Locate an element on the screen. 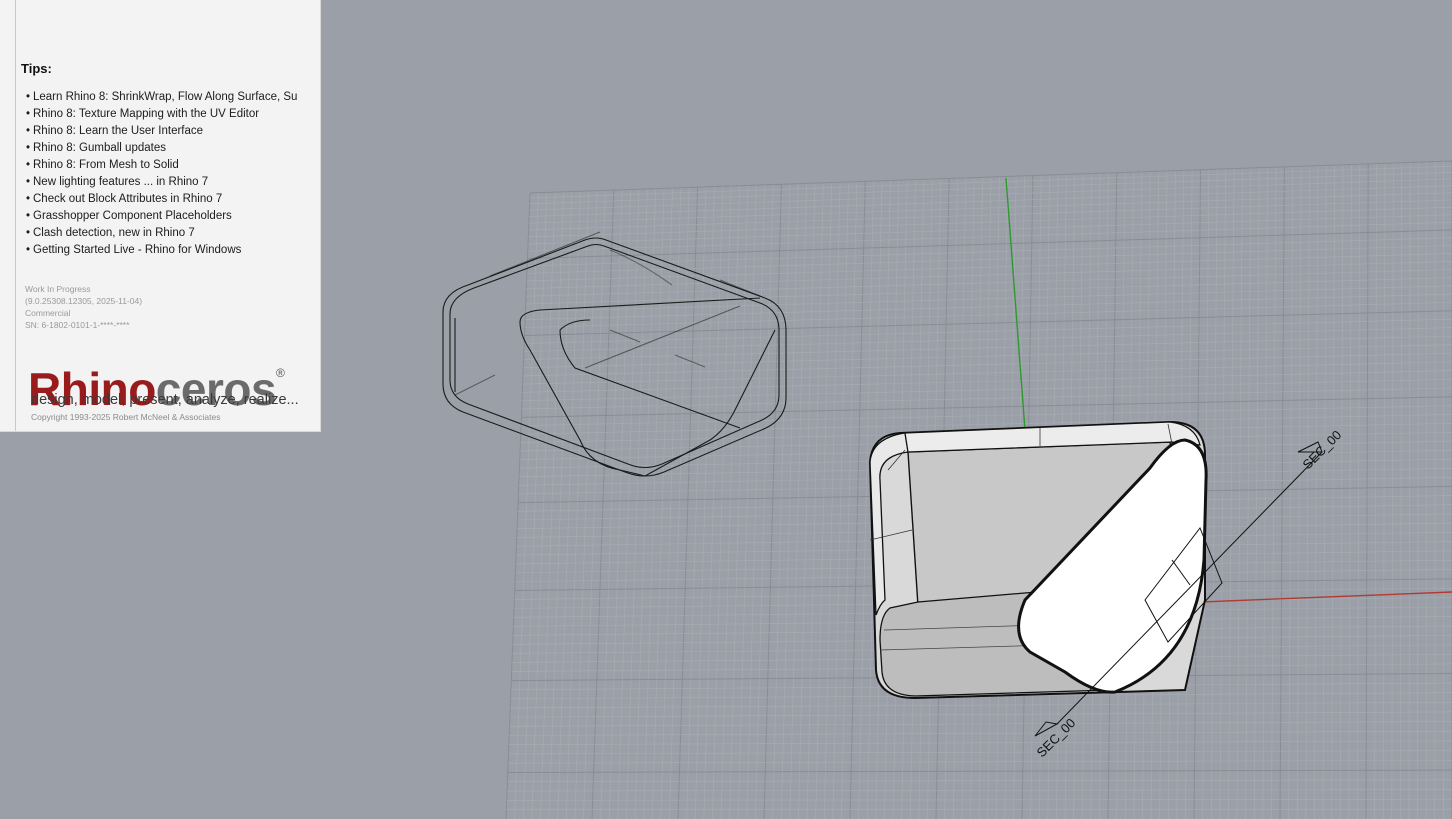  list-item: • Rhino 8: Learn the User Interface is located at coordinates (168, 131).